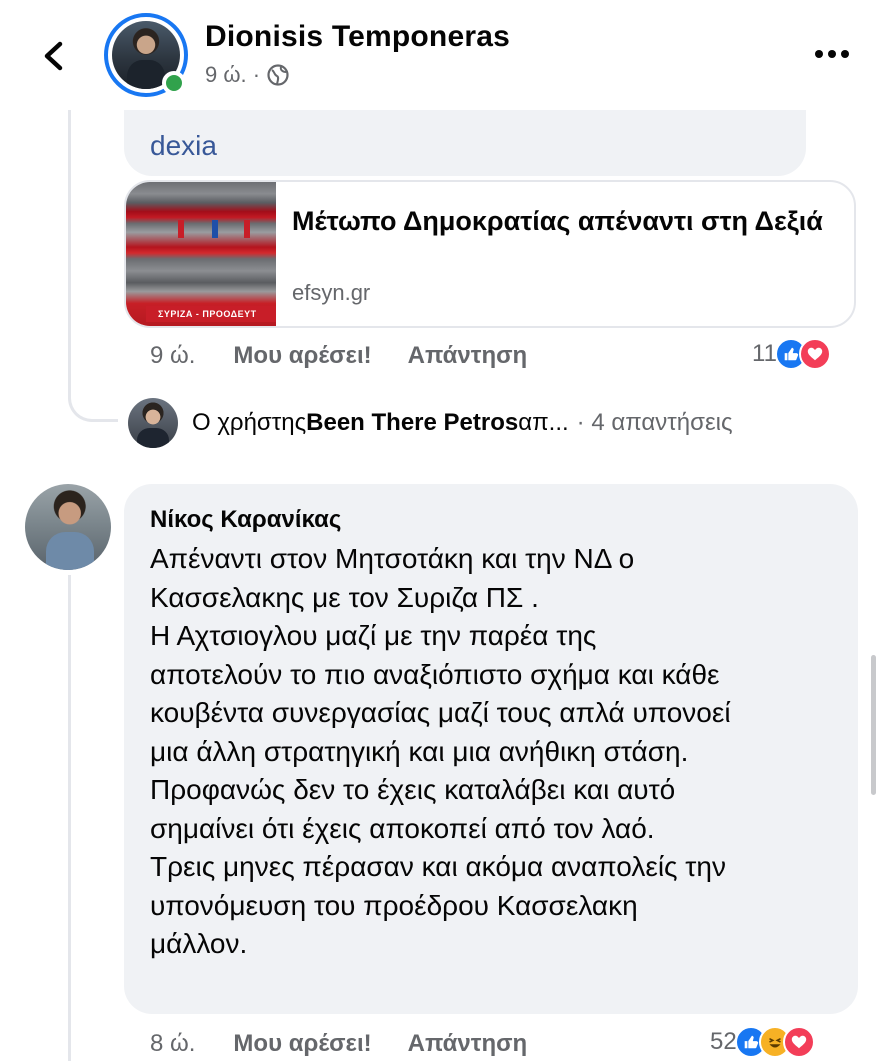 The image size is (880, 1061). What do you see at coordinates (413, 789) in the screenshot?
I see `comment-line: Προφανώς δεν το έχεις καταλάβει και αυτό` at bounding box center [413, 789].